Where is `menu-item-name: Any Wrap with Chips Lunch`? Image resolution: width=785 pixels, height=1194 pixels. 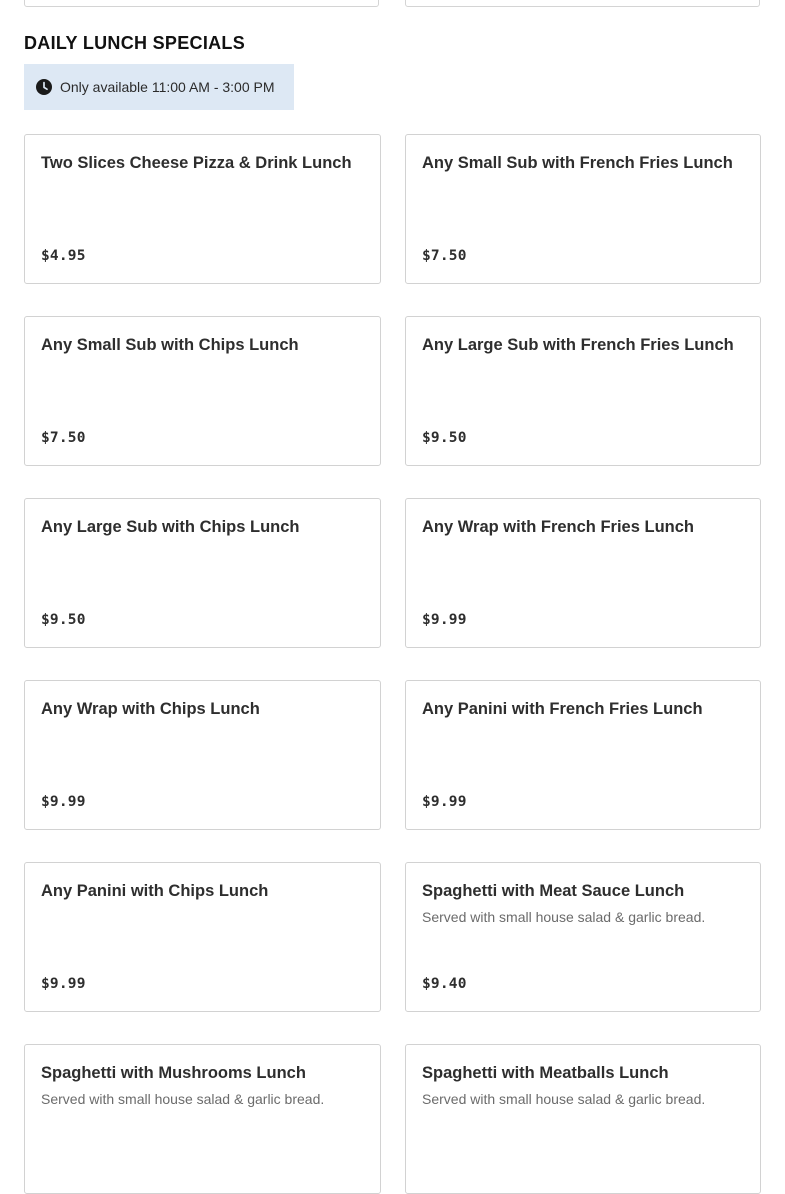 menu-item-name: Any Wrap with Chips Lunch is located at coordinates (150, 709).